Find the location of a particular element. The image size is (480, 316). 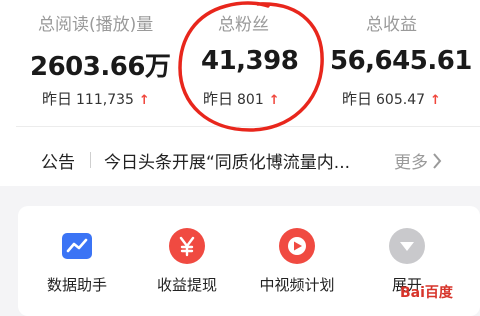

annotation-circle is located at coordinates (251, 66).